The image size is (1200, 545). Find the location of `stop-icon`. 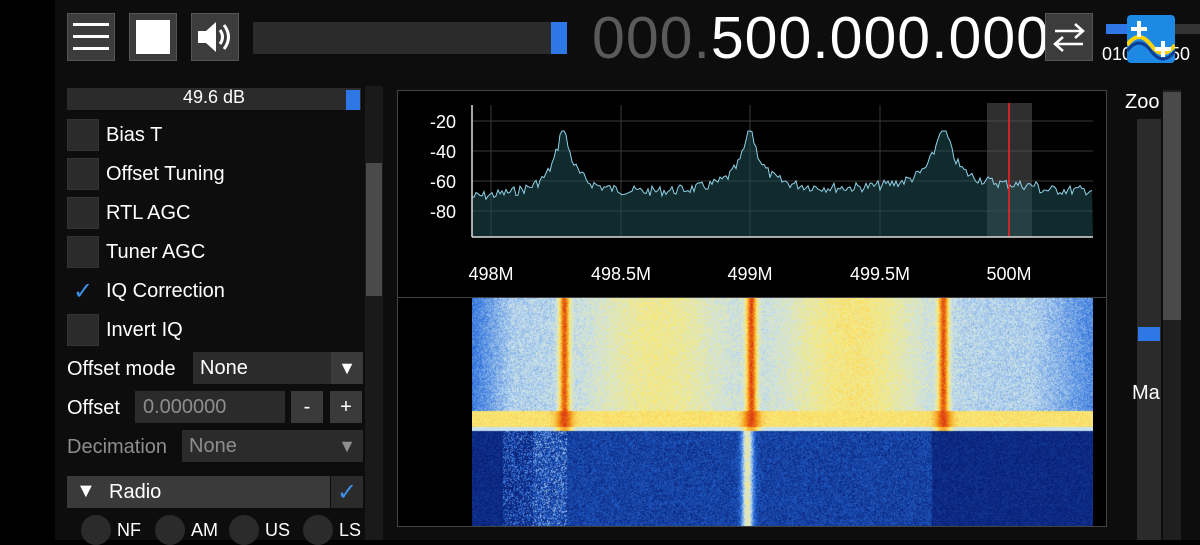

stop-icon is located at coordinates (153, 37).